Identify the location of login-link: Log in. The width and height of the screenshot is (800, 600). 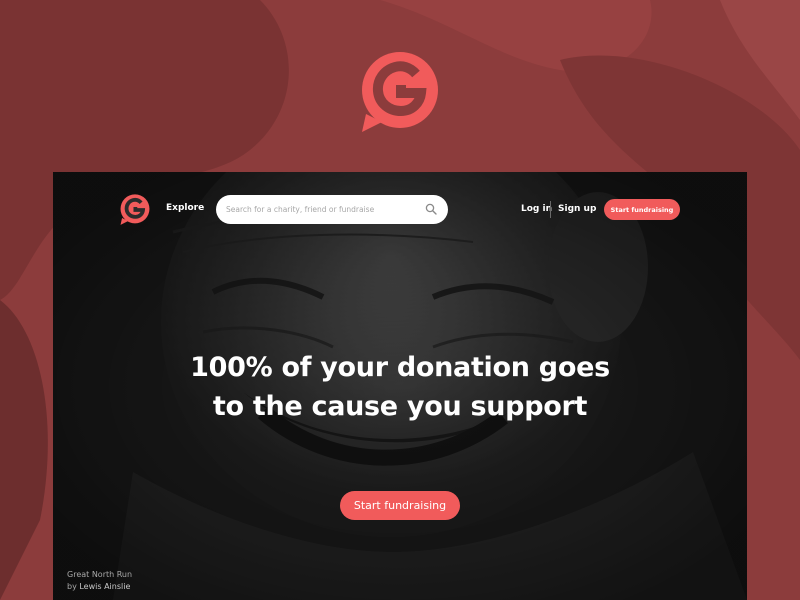
(536, 209).